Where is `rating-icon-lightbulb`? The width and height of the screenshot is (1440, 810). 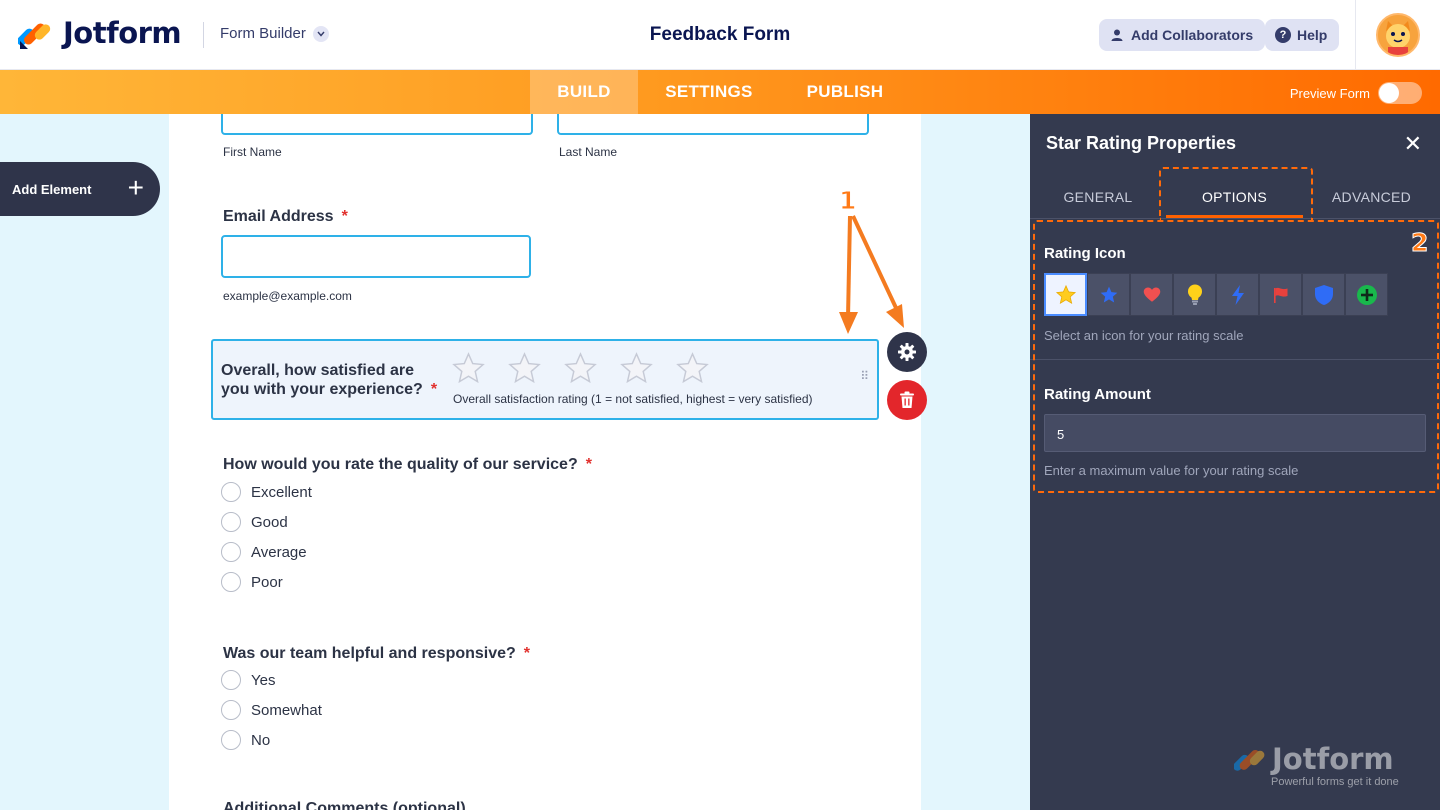
rating-icon-lightbulb is located at coordinates (1194, 294).